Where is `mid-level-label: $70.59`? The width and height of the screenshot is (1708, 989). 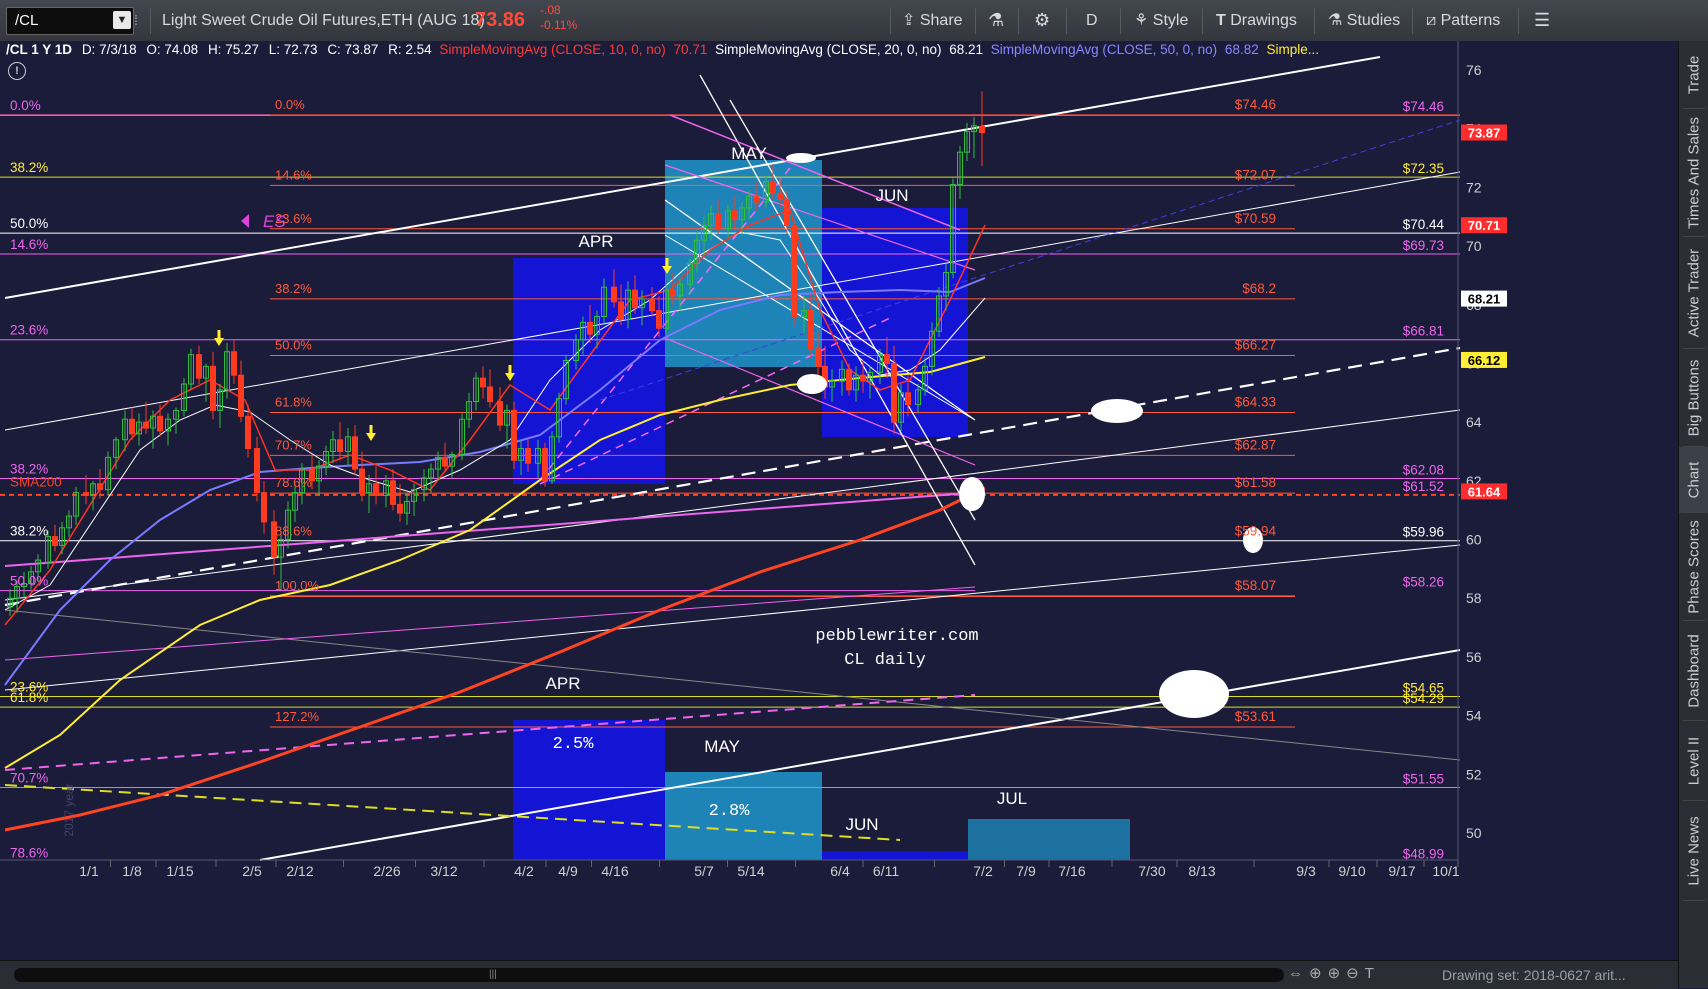 mid-level-label: $70.59 is located at coordinates (1255, 218).